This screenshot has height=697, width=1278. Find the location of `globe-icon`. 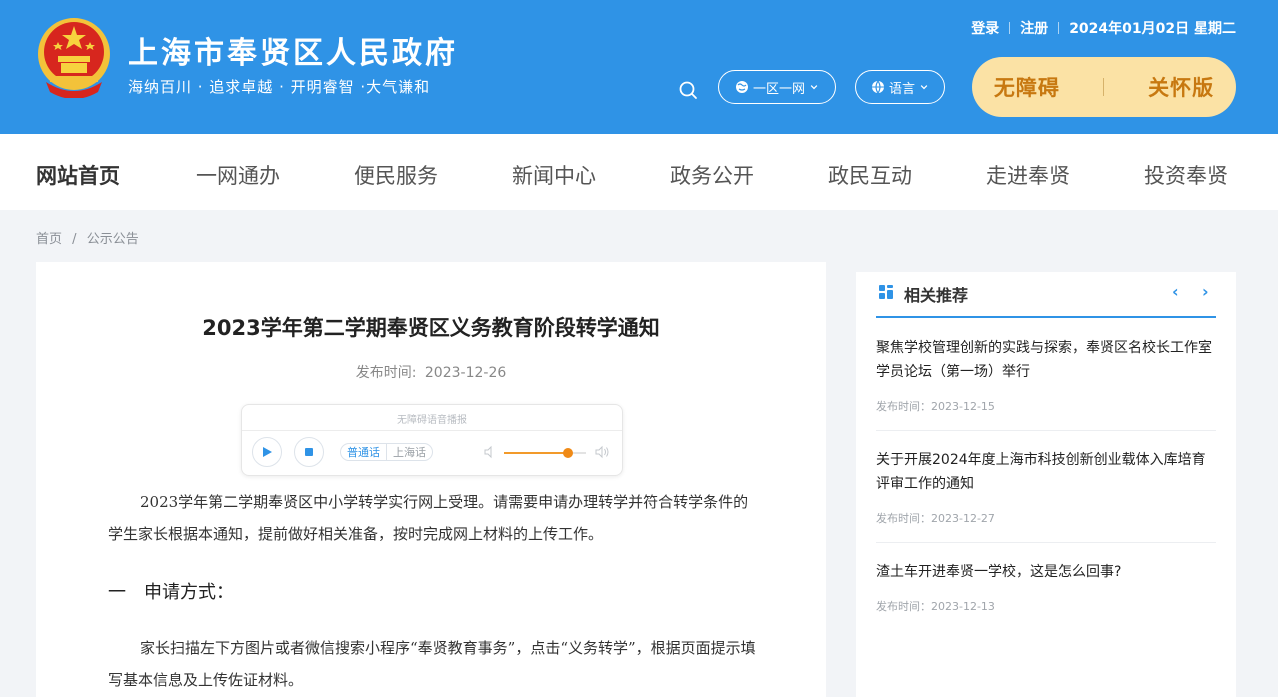

globe-icon is located at coordinates (741, 87).